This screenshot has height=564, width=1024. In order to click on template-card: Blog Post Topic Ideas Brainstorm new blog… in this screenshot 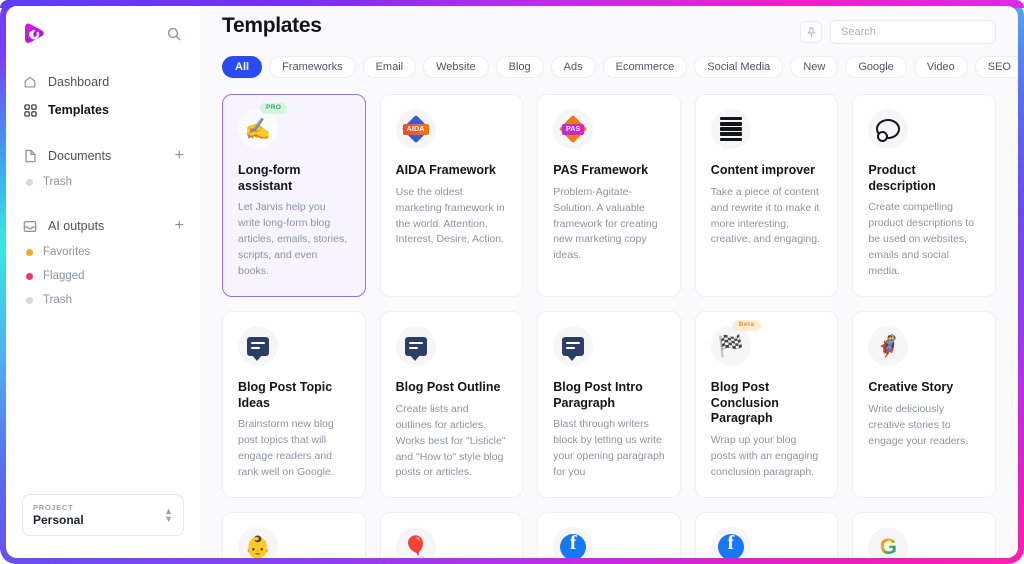, I will do `click(294, 405)`.